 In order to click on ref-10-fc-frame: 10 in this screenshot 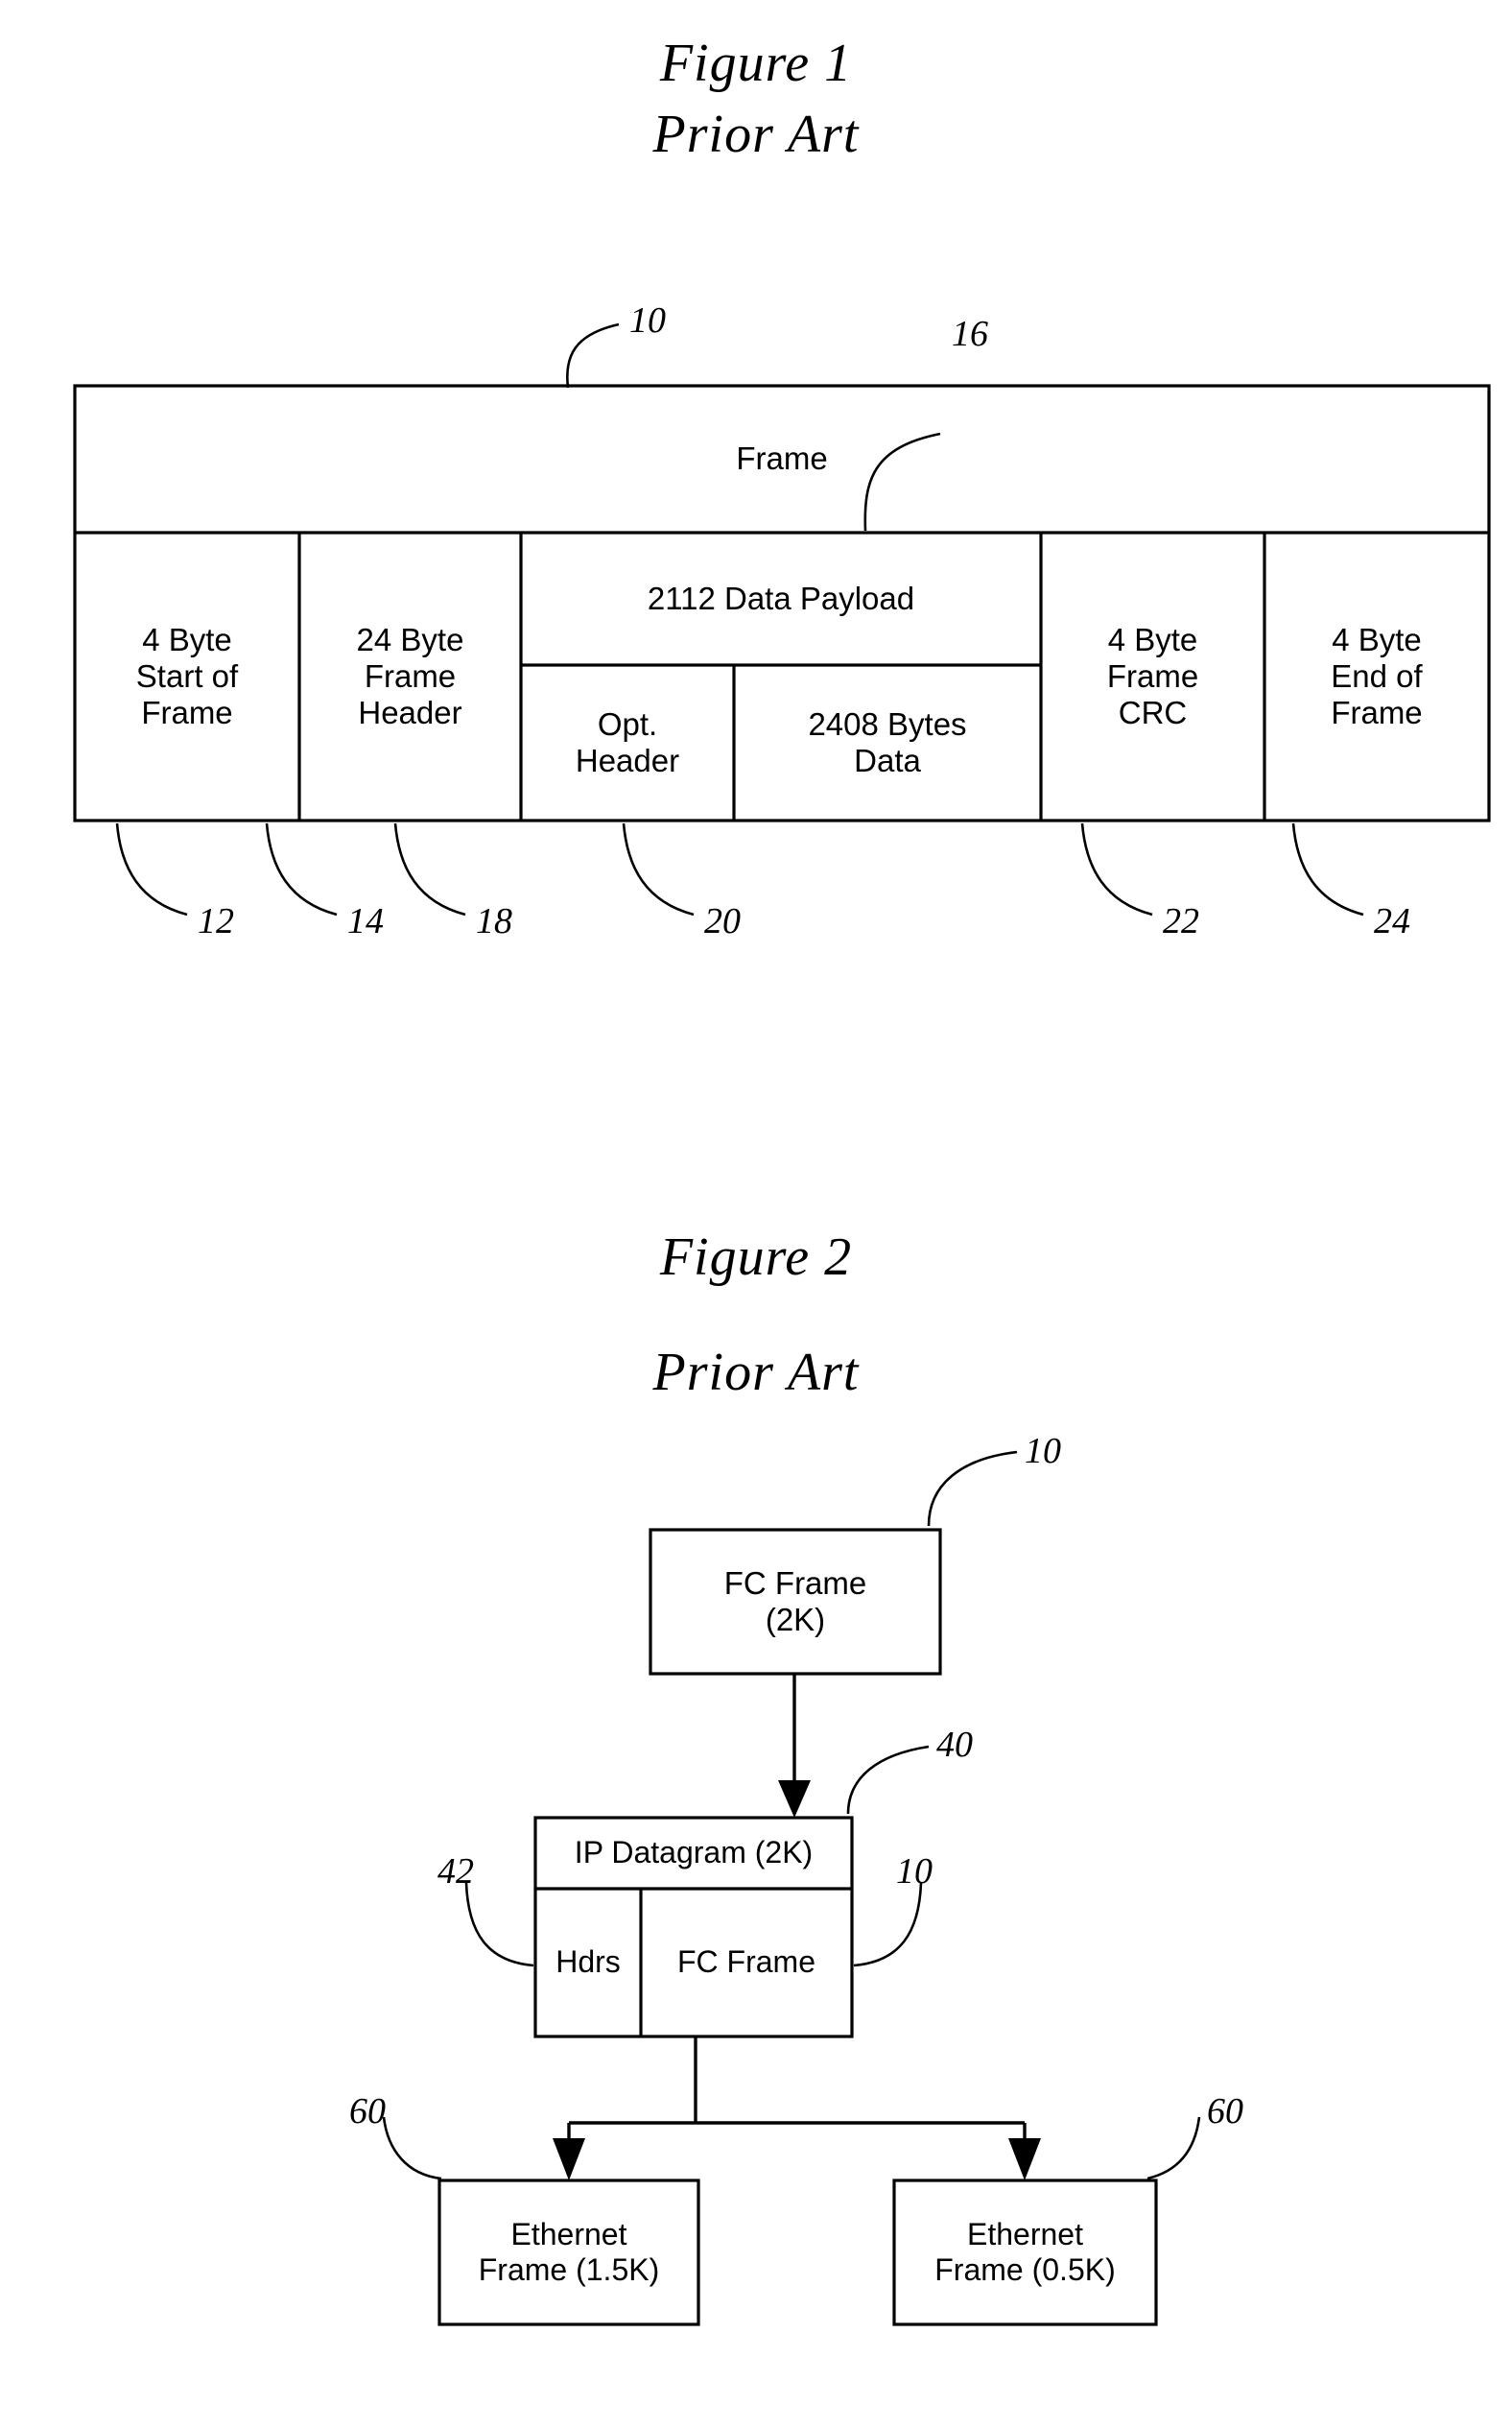, I will do `click(1043, 1451)`.